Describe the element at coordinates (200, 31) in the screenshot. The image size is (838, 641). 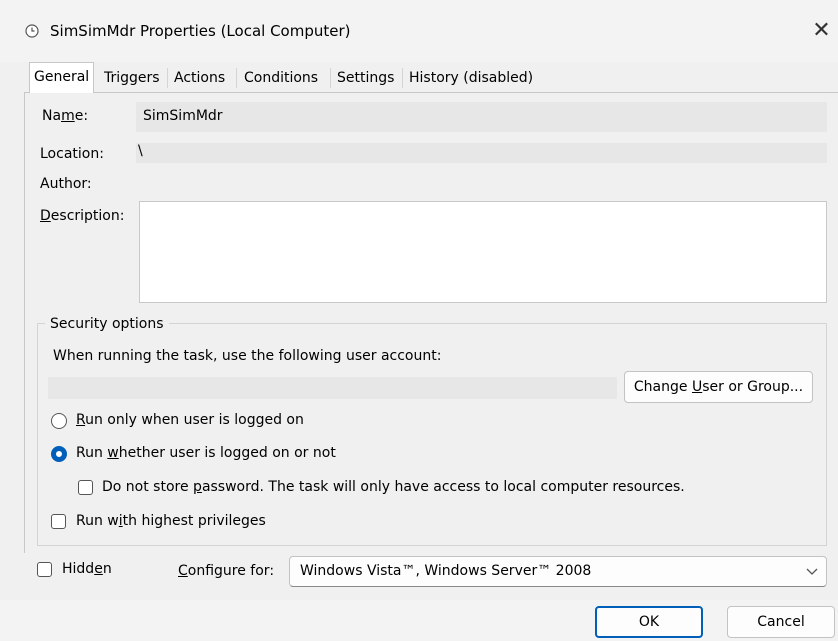
I see `window-title: SimSimMdr Properties (Local Computer)` at that location.